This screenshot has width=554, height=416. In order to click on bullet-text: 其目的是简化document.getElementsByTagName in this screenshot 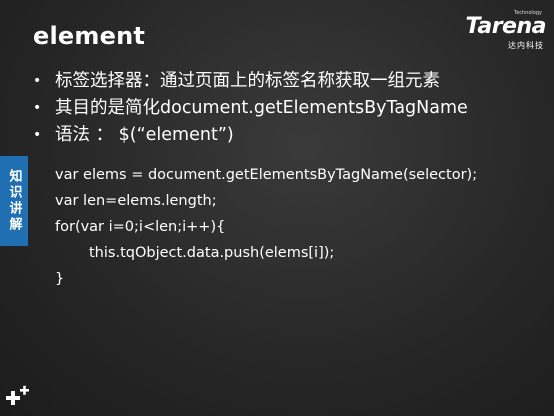, I will do `click(261, 108)`.